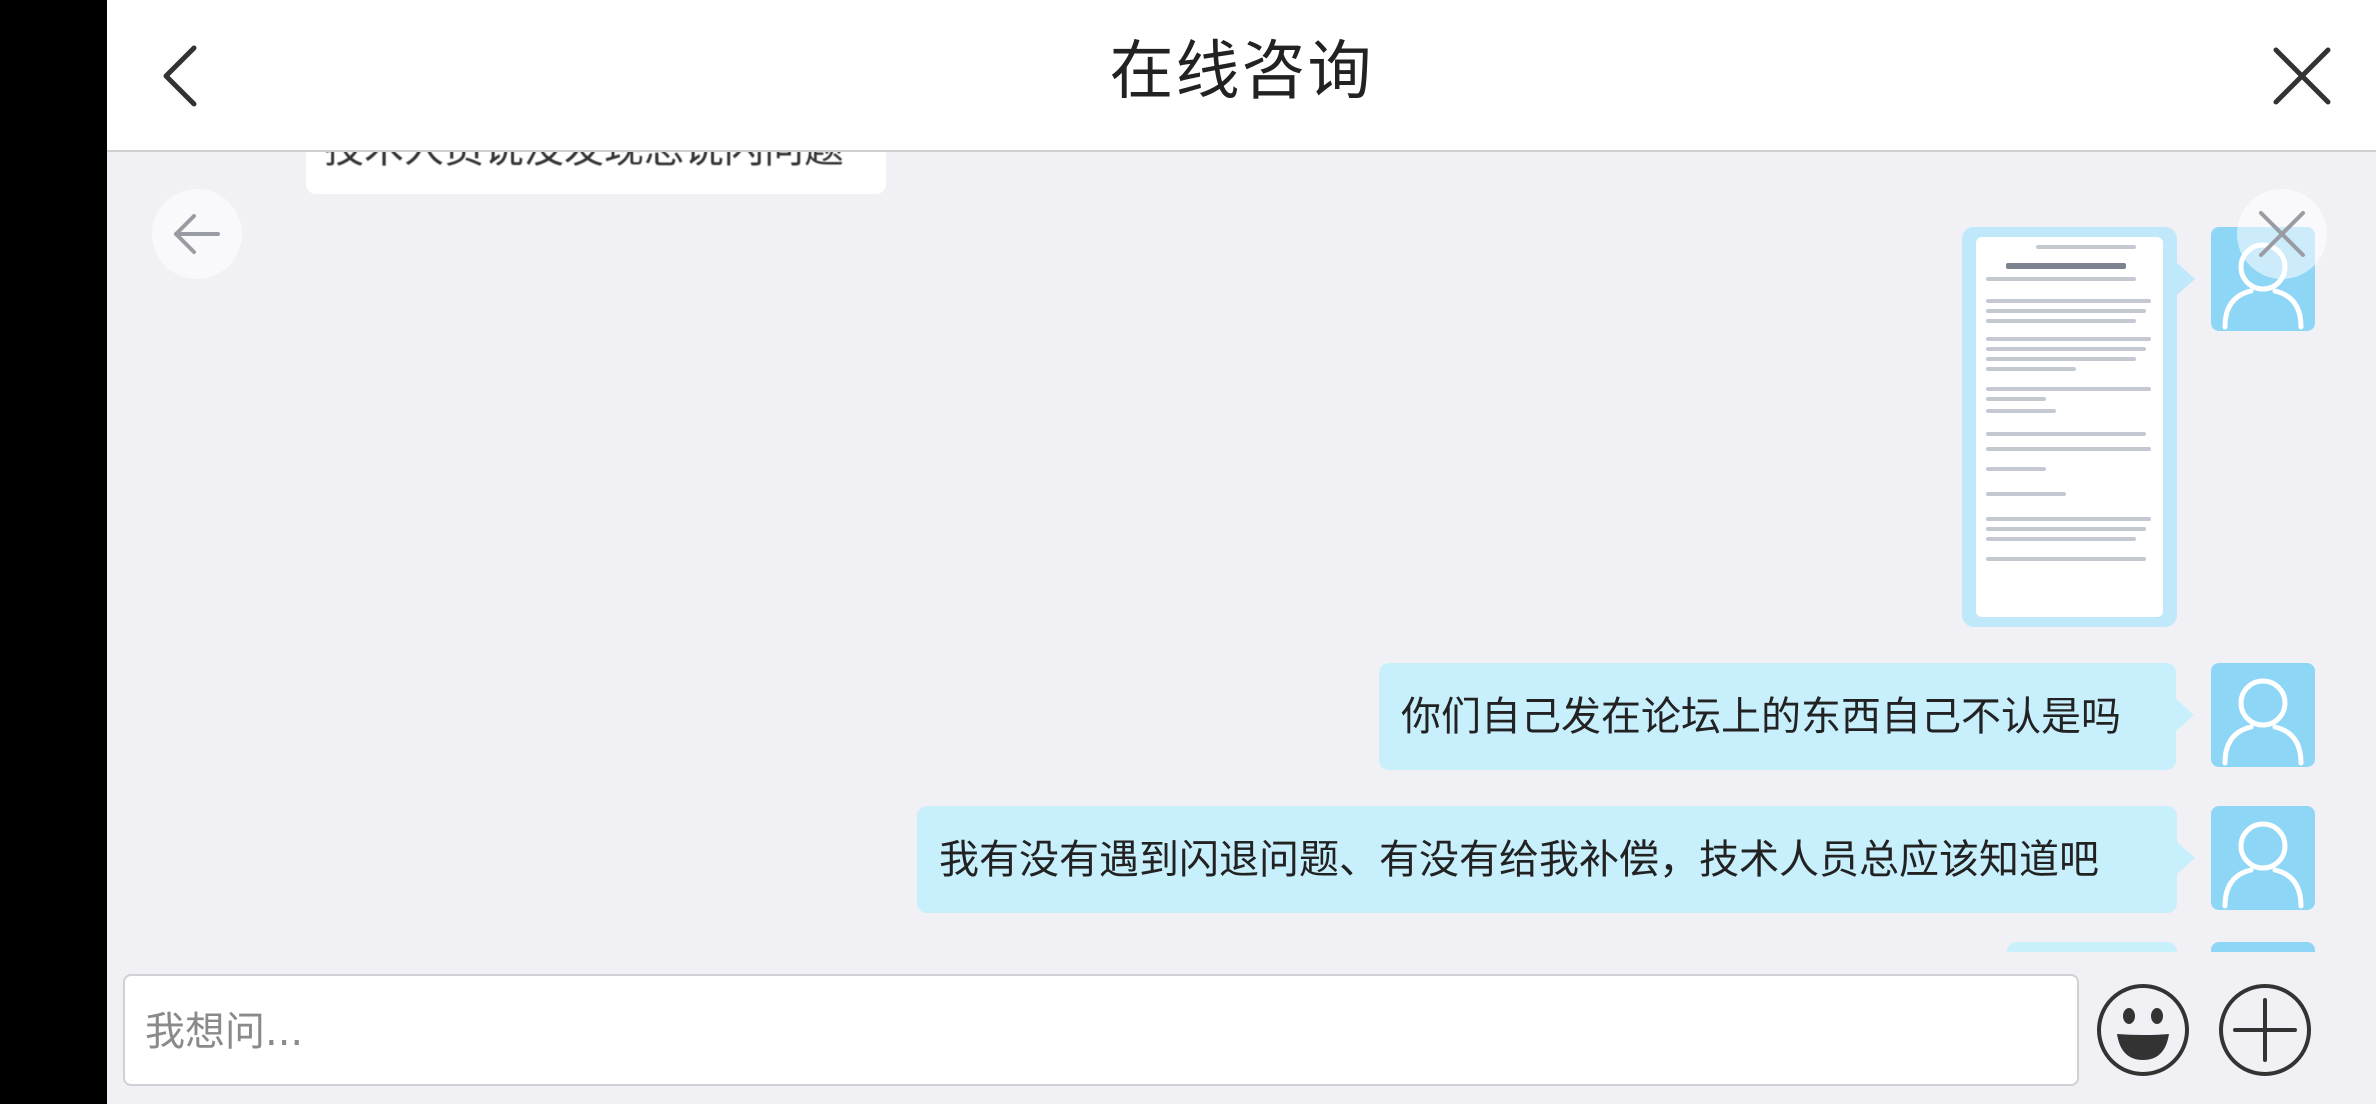 The height and width of the screenshot is (1104, 2376). I want to click on arrow-left-icon, so click(197, 234).